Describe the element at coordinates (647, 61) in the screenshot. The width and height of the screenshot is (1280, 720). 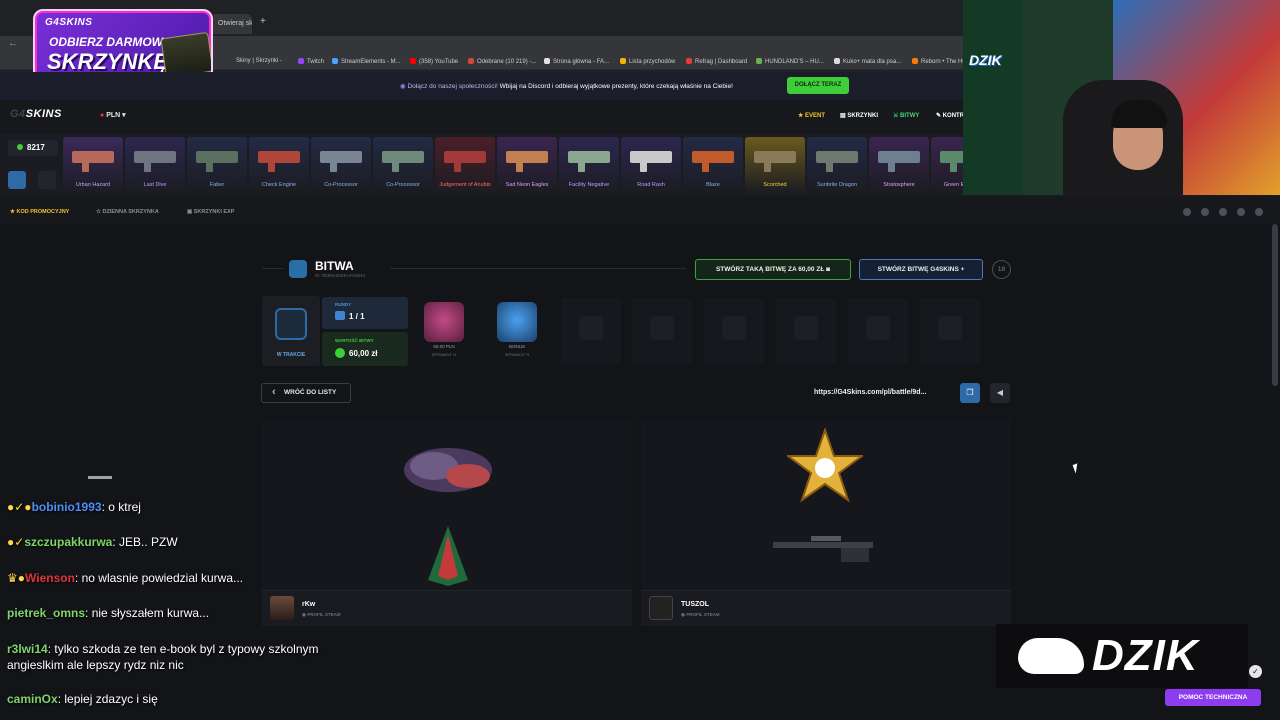
I see `bookmark-item: Lista przychodów` at that location.